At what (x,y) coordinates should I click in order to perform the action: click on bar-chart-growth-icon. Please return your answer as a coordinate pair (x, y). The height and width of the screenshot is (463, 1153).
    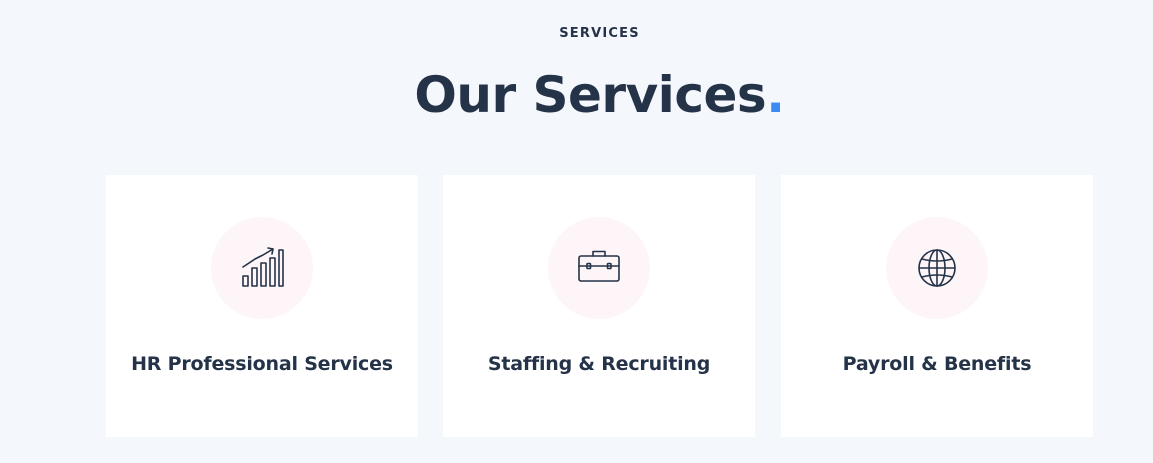
    Looking at the image, I should click on (263, 267).